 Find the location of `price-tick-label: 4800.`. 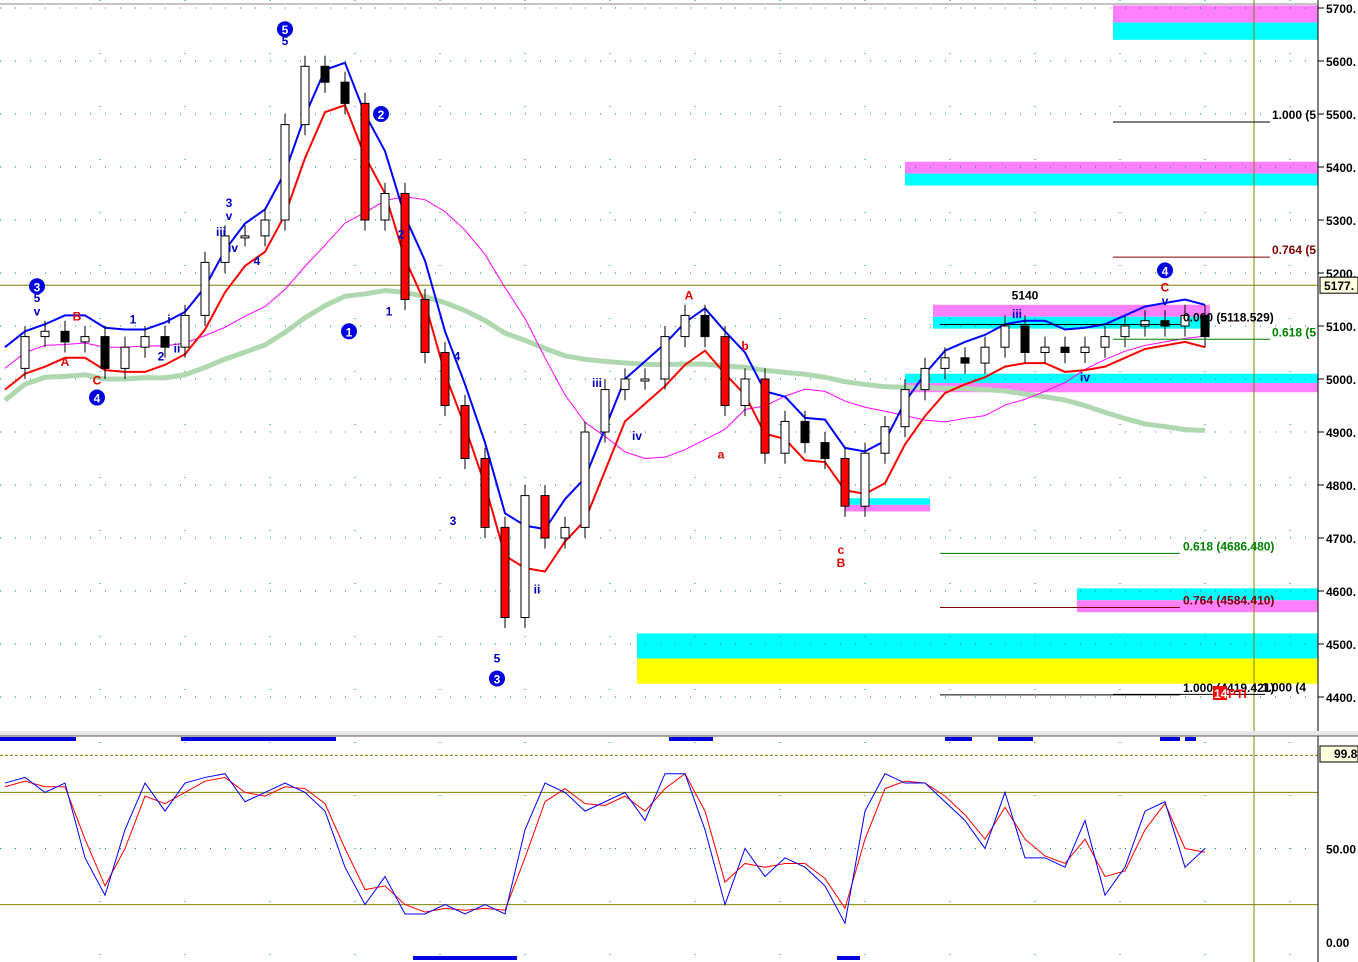

price-tick-label: 4800. is located at coordinates (1341, 486).